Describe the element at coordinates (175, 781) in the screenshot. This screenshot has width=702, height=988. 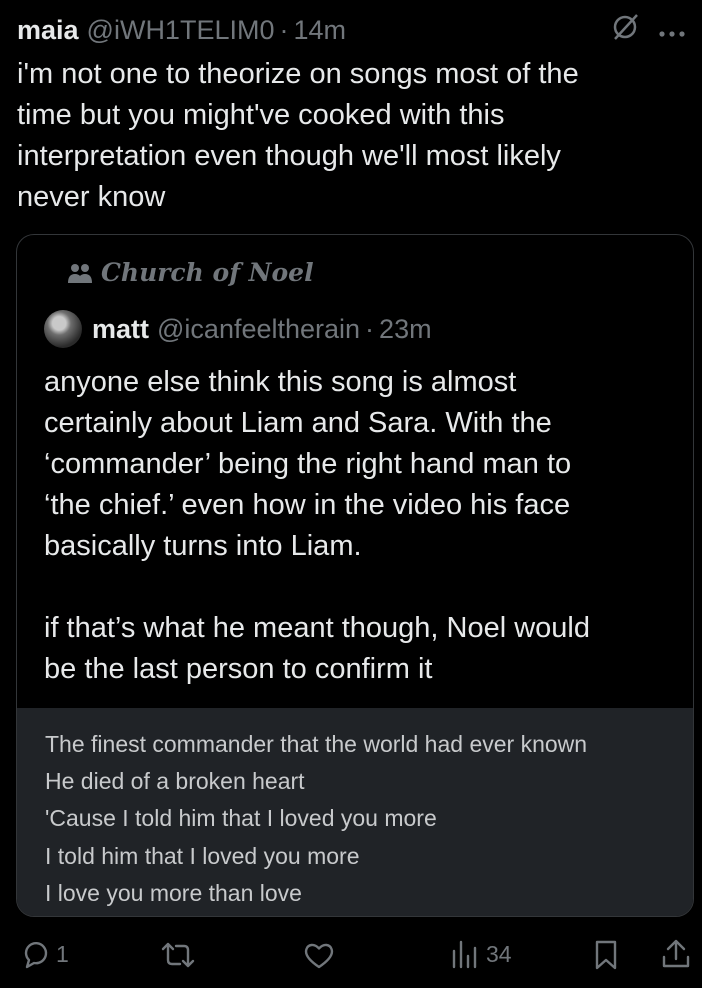
I see `lyric-line: He died of a broken heart` at that location.